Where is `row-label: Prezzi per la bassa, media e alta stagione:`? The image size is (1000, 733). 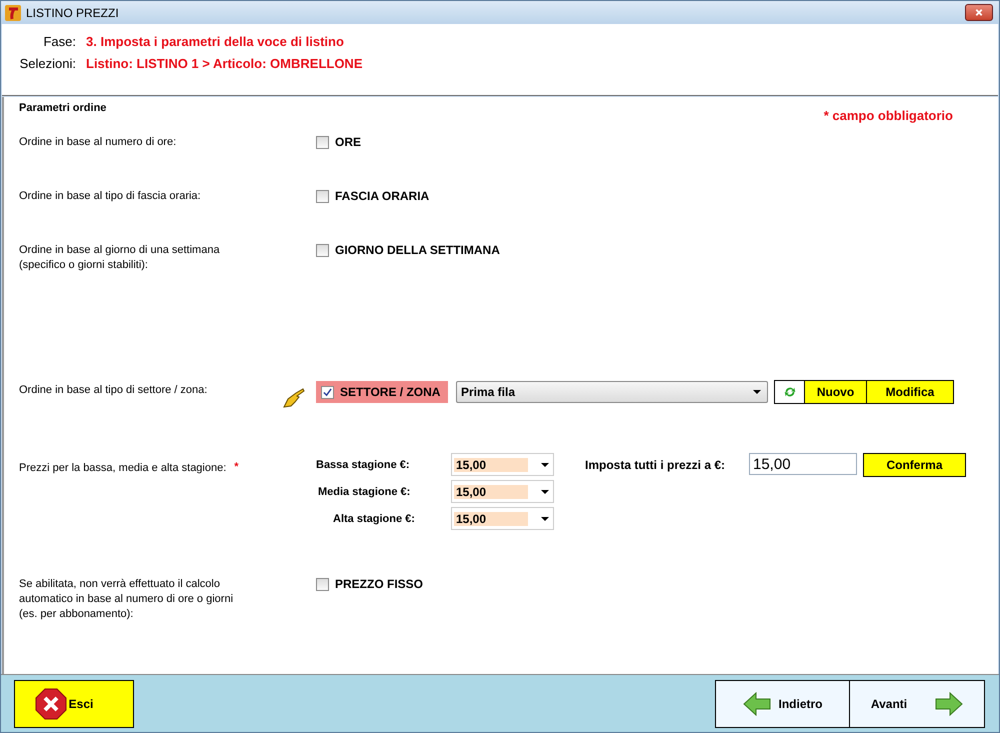 row-label: Prezzi per la bassa, media e alta stagione: is located at coordinates (122, 468).